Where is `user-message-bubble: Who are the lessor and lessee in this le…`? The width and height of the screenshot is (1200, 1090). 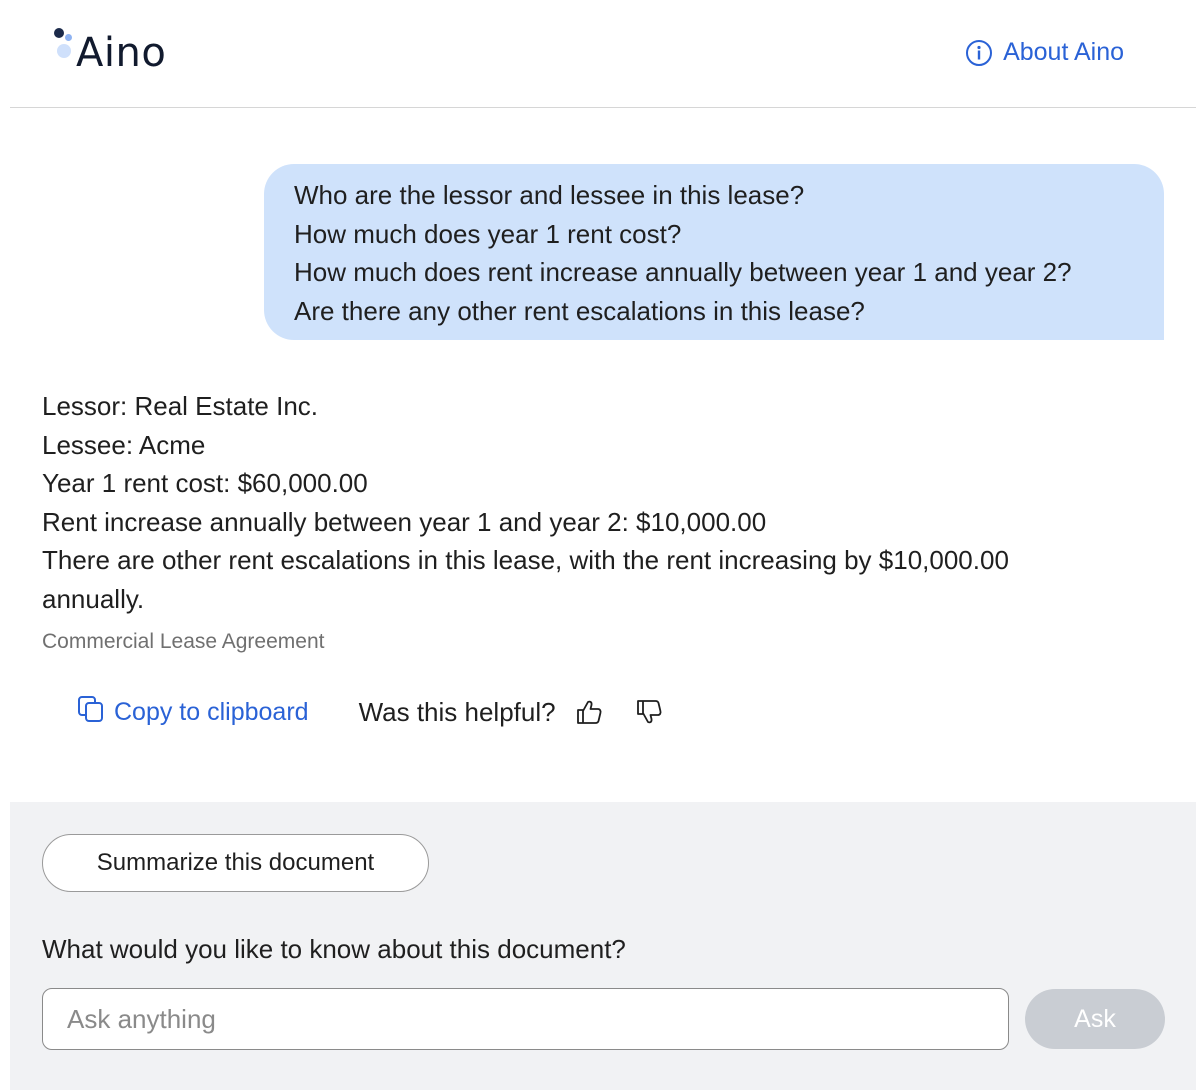
user-message-bubble: Who are the lessor and lessee in this le… is located at coordinates (714, 252).